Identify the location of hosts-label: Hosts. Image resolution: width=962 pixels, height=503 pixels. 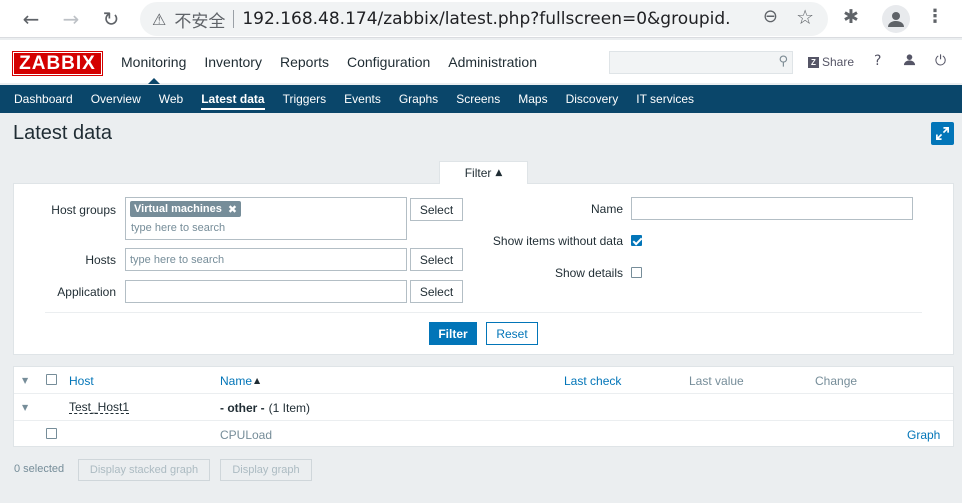
(100, 260).